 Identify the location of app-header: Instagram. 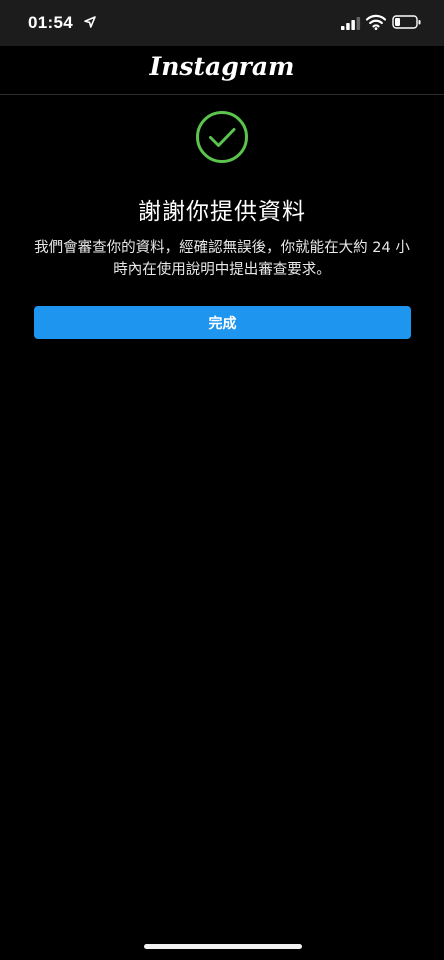
(222, 70).